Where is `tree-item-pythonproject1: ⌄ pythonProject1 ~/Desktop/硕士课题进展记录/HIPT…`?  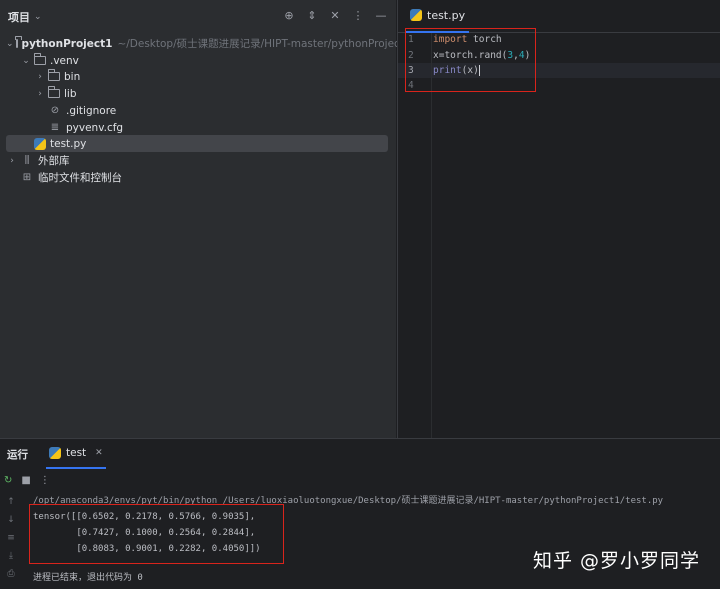 tree-item-pythonproject1: ⌄ pythonProject1 ~/Desktop/硕士课题进展记录/HIPT… is located at coordinates (208, 43).